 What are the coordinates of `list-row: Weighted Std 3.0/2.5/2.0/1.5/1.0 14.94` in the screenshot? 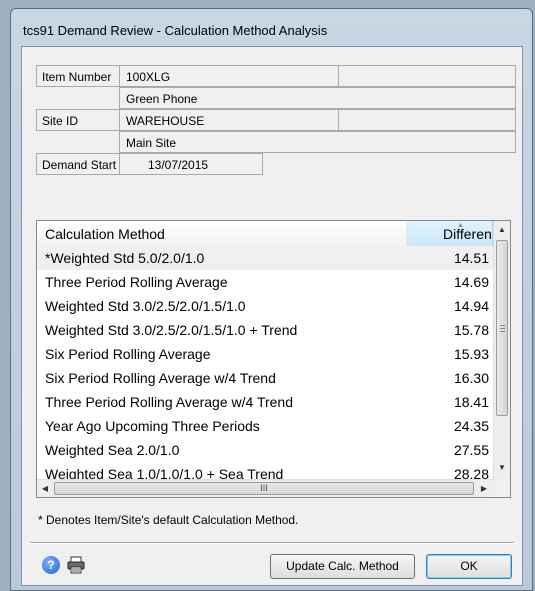 It's located at (265, 306).